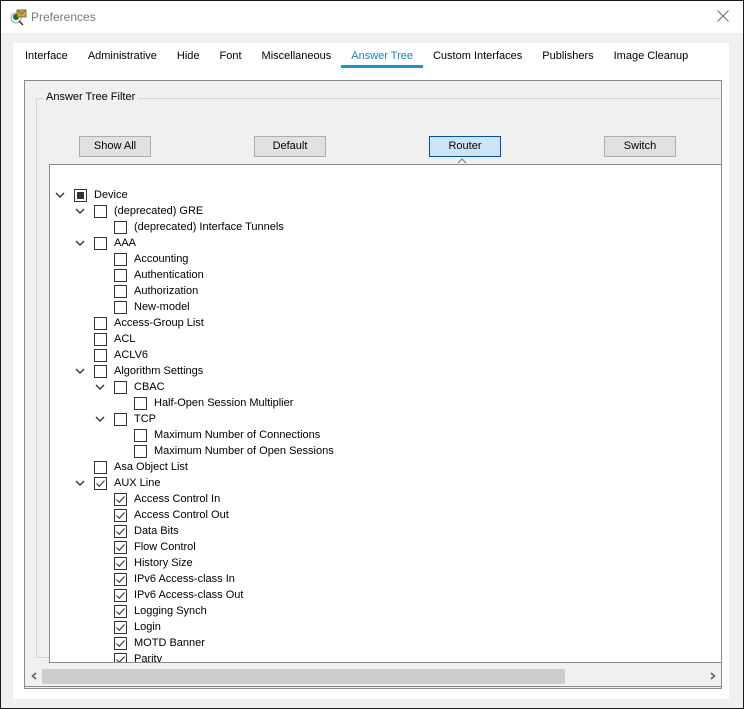 Image resolution: width=744 pixels, height=709 pixels. What do you see at coordinates (122, 56) in the screenshot?
I see `tab-administrative: Administrative` at bounding box center [122, 56].